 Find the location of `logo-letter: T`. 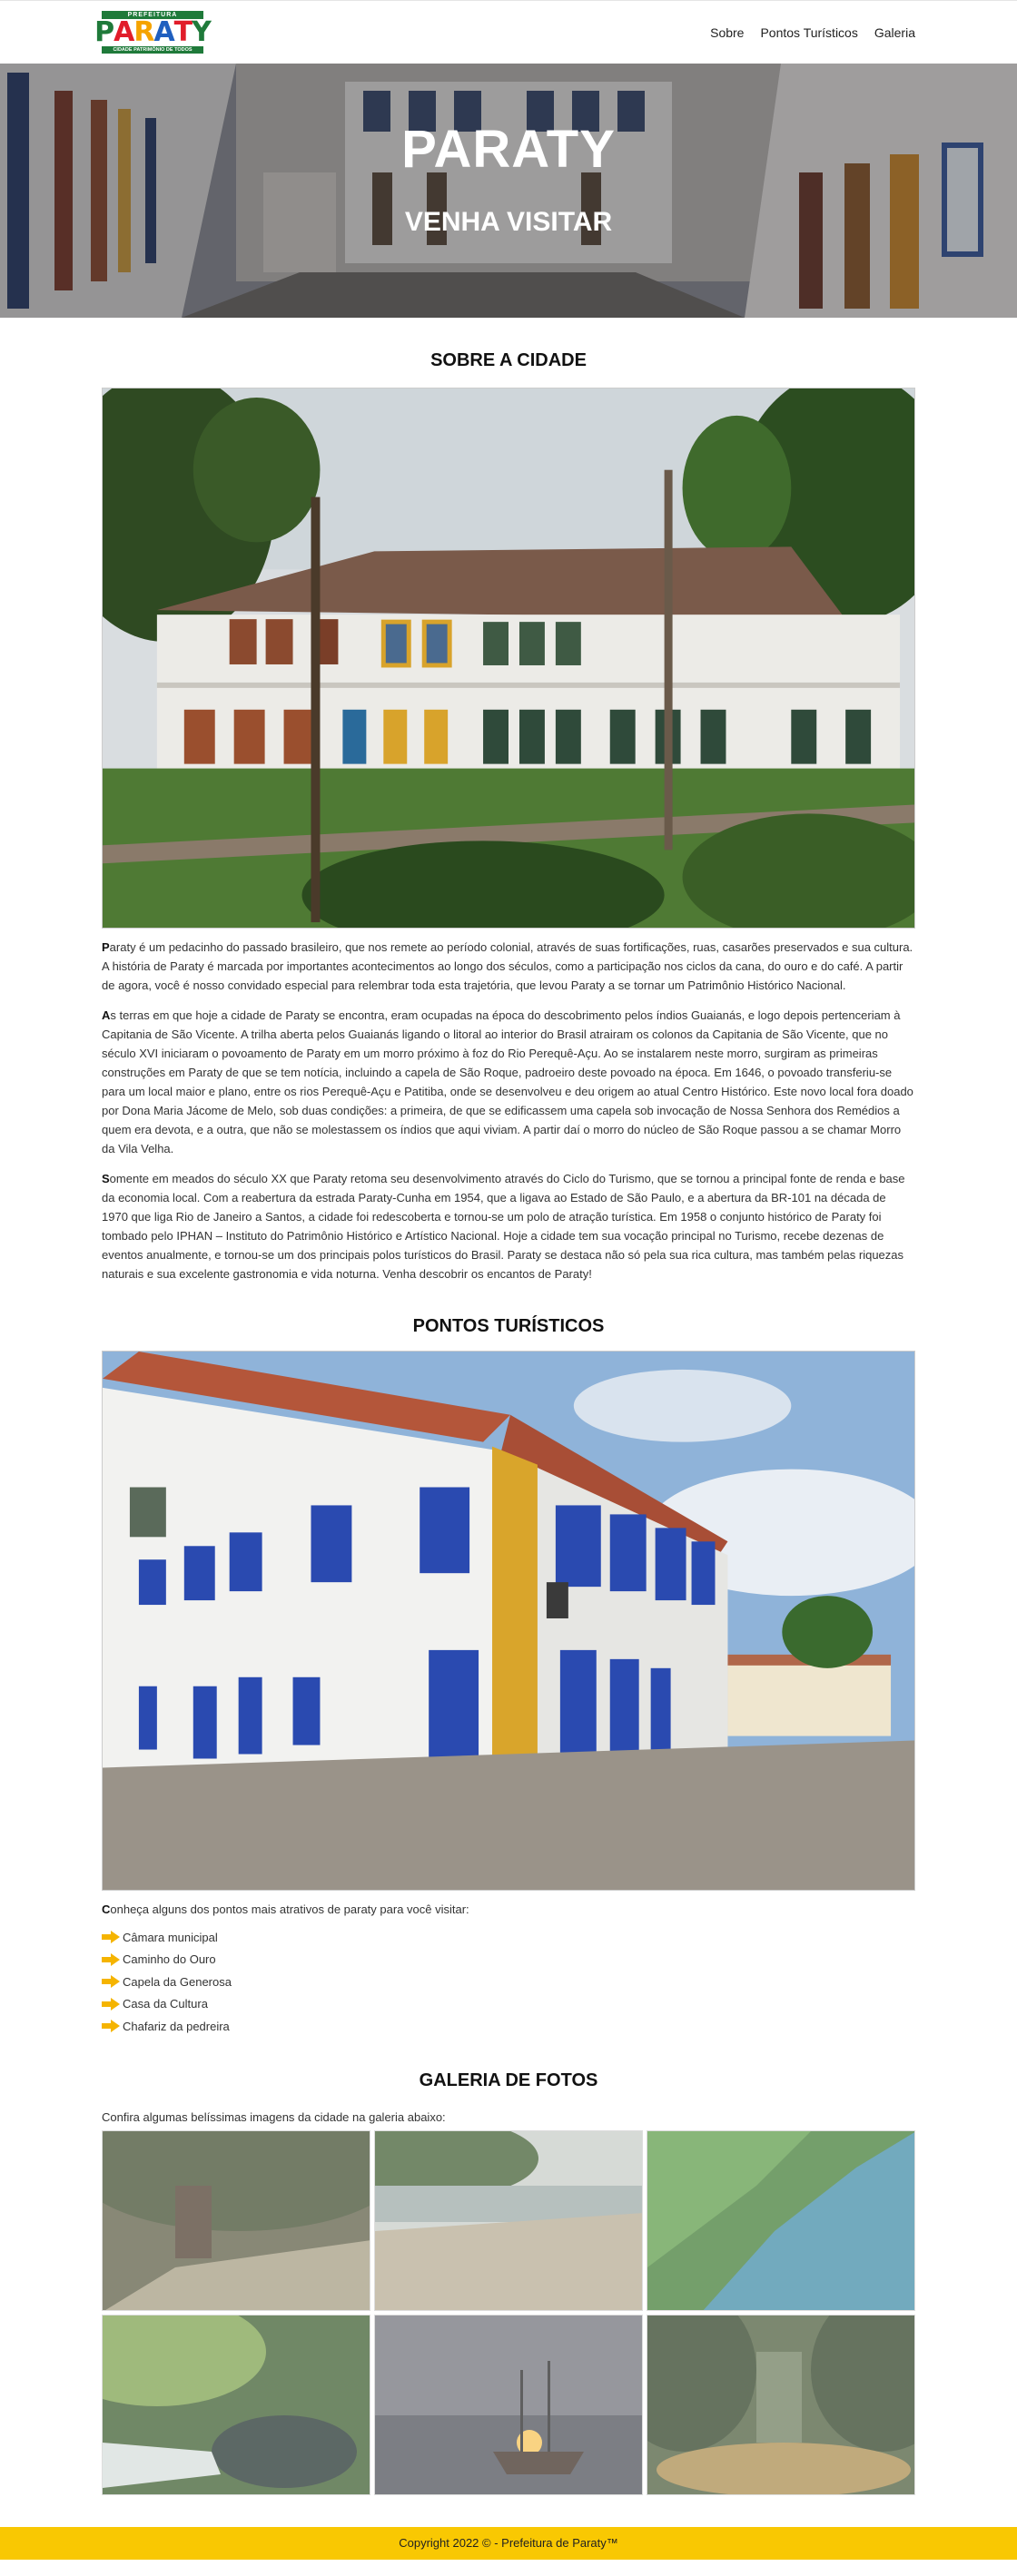

logo-letter: T is located at coordinates (183, 32).